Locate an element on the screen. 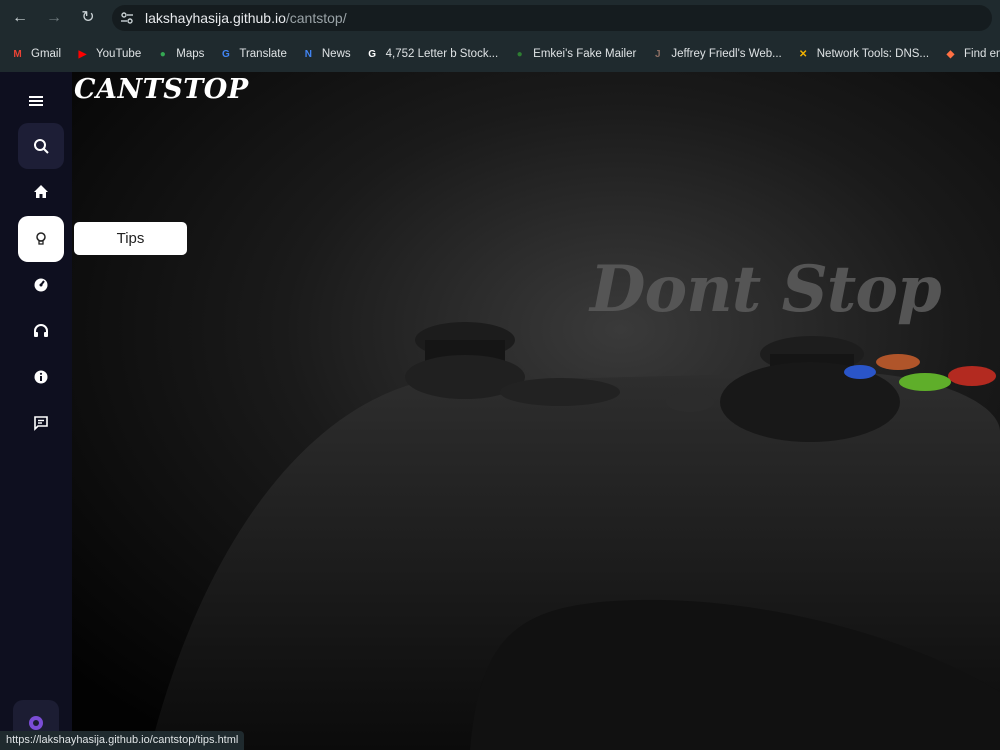 This screenshot has width=1000, height=750. address-bar: lakshayhasija.github.io/cantstop/ is located at coordinates (552, 18).